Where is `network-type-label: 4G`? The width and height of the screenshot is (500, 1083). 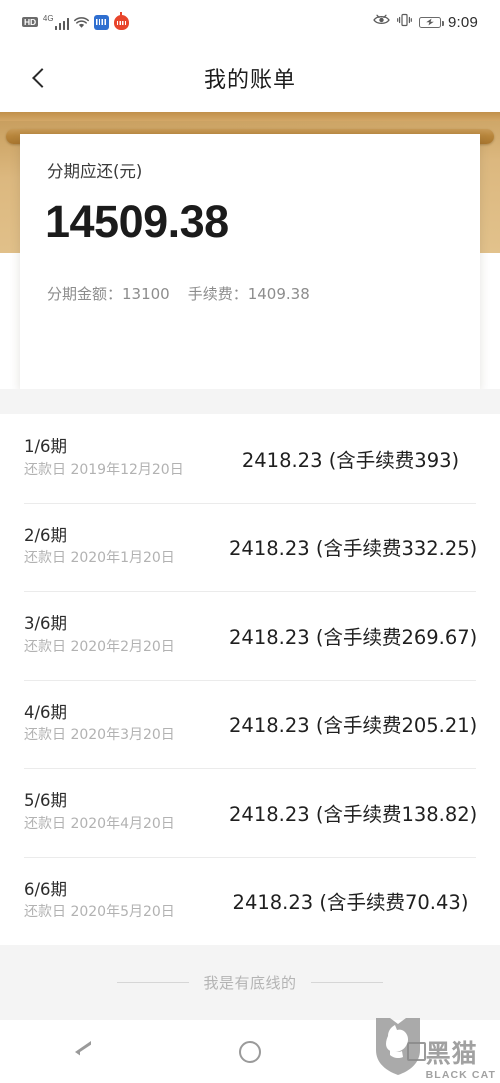 network-type-label: 4G is located at coordinates (48, 18).